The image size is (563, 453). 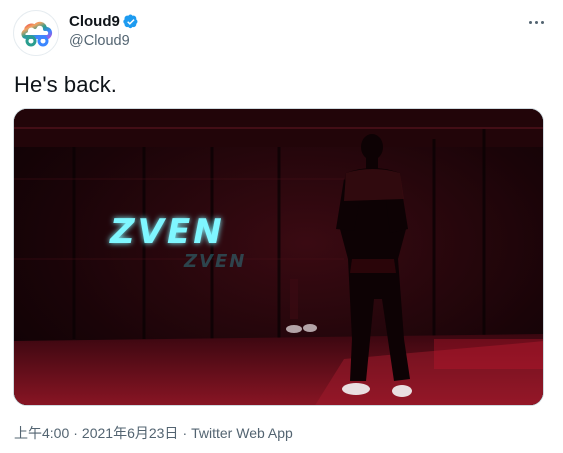 I want to click on avatar, so click(x=36, y=33).